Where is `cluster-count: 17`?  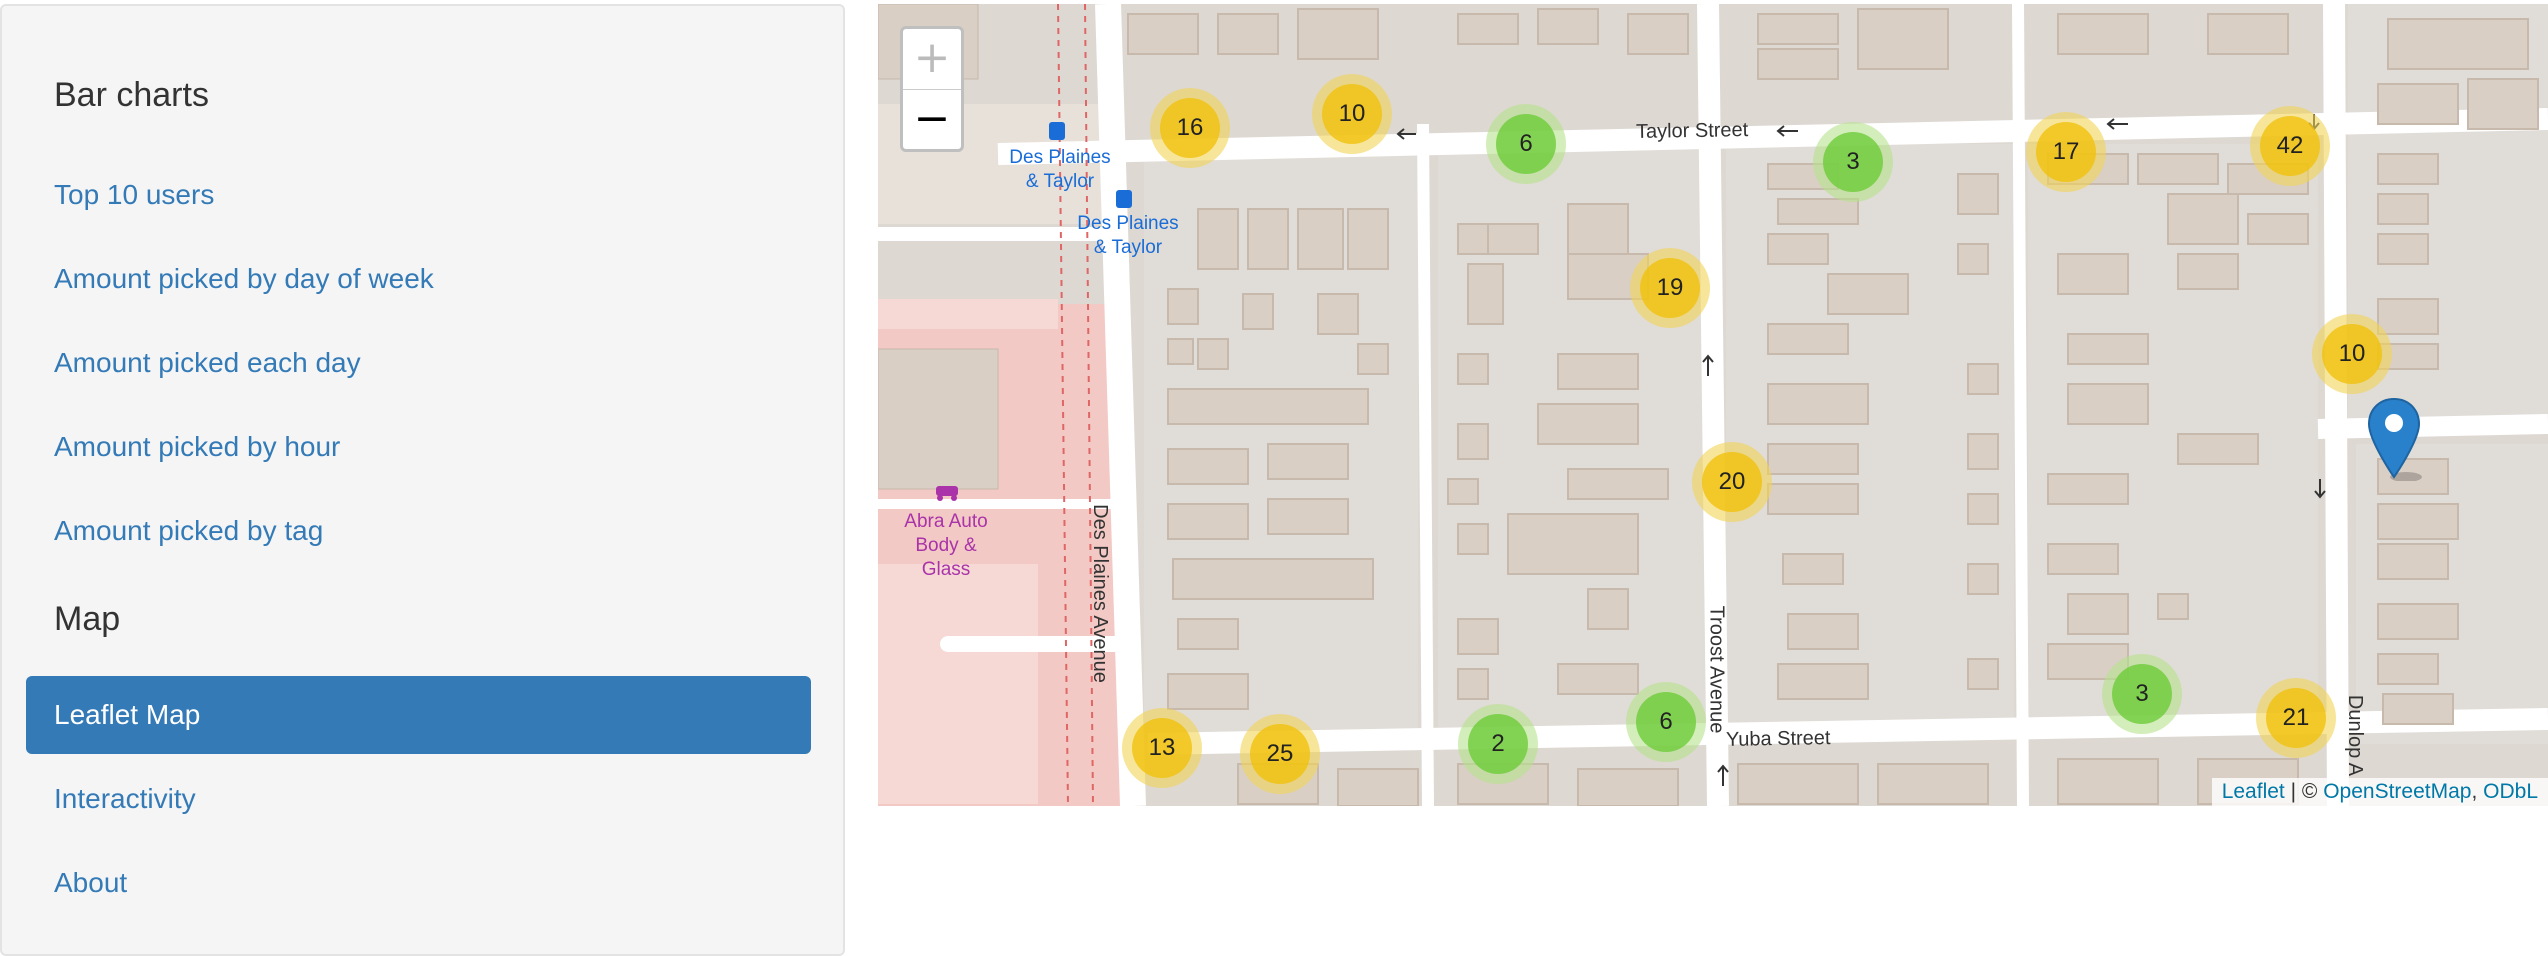
cluster-count: 17 is located at coordinates (2066, 152).